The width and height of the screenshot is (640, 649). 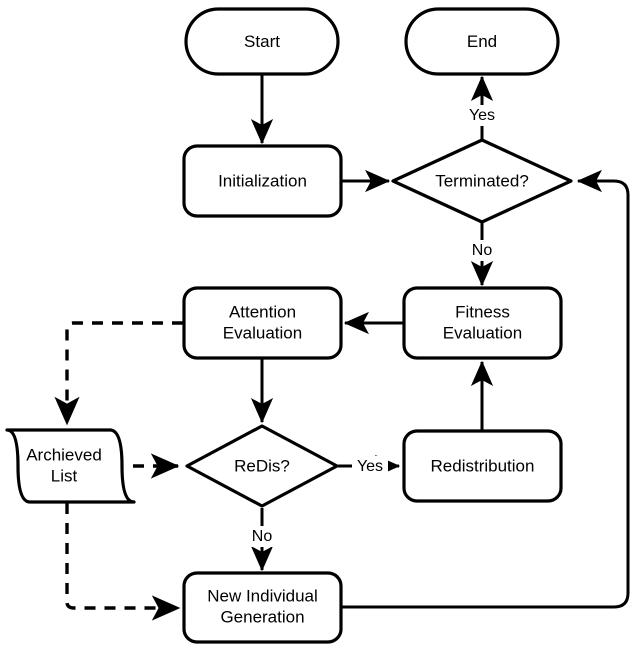 I want to click on start-label: Start, so click(x=262, y=41).